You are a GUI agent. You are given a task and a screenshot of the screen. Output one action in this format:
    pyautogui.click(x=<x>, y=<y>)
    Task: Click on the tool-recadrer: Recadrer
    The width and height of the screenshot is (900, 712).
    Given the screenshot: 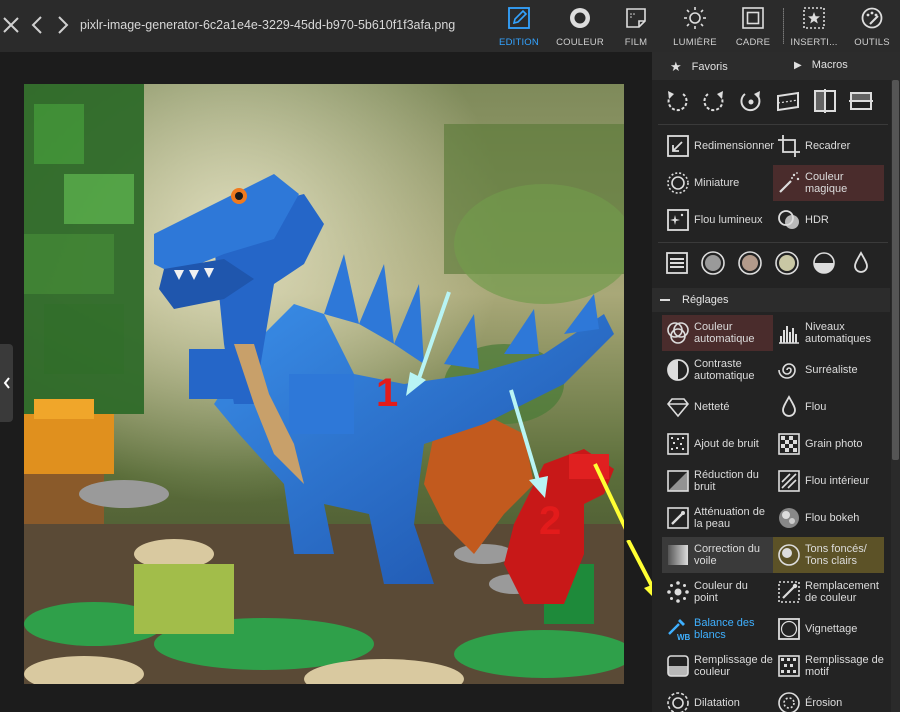 What is the action you would take?
    pyautogui.click(x=828, y=146)
    